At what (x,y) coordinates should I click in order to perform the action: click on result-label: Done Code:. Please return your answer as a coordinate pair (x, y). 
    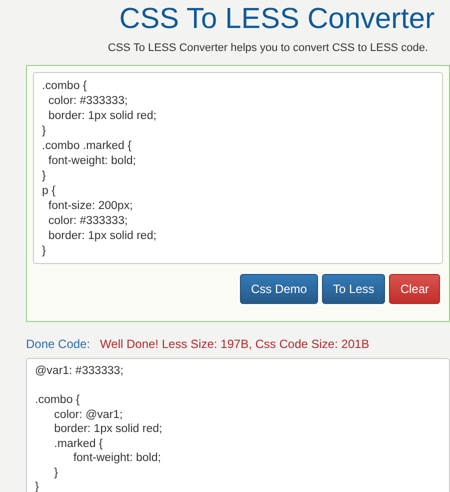
    Looking at the image, I should click on (58, 344).